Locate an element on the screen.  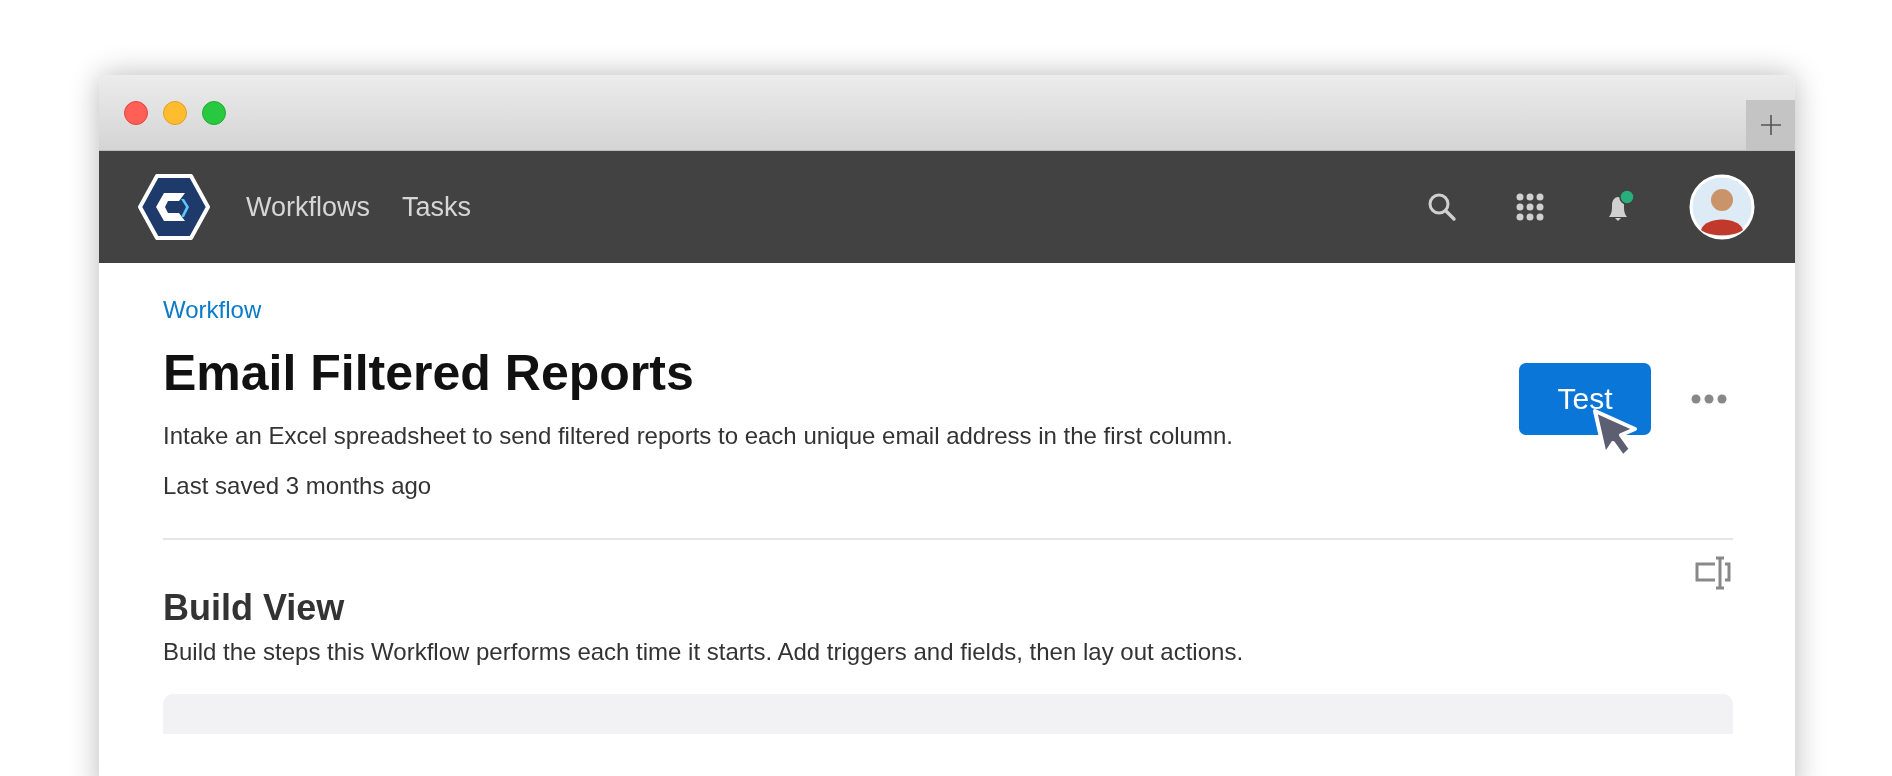
new-tab-button is located at coordinates (1770, 125).